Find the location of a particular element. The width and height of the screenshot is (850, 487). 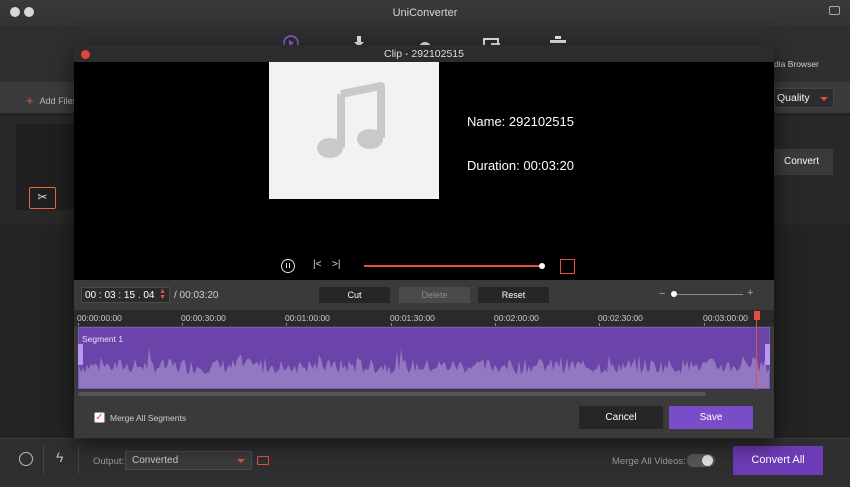

merge-videos-toggle is located at coordinates (701, 460).